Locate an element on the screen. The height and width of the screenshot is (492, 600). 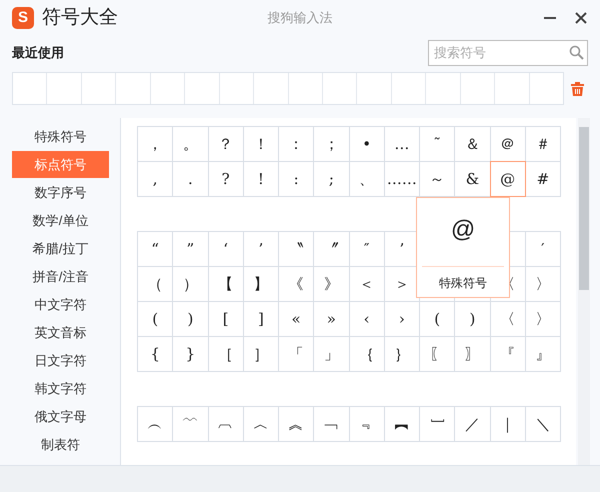
section-title: 最近使用 is located at coordinates (38, 53).